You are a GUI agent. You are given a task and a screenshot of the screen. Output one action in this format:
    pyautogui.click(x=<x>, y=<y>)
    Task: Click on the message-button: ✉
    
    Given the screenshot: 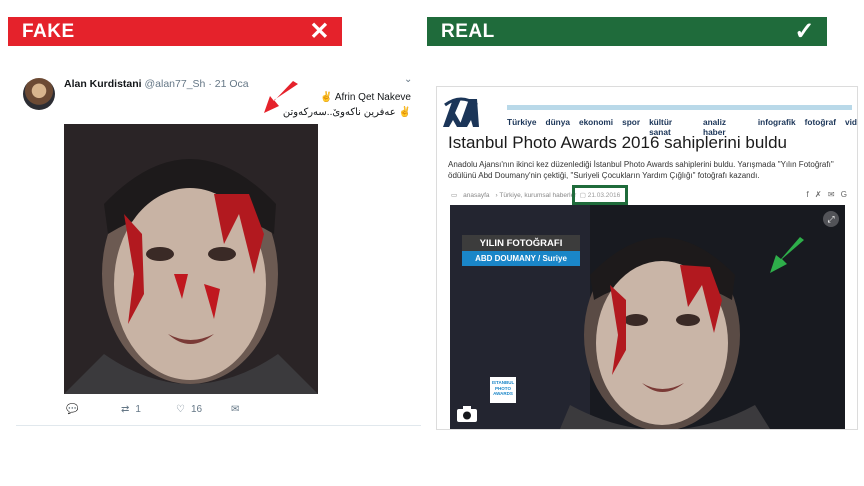 What is the action you would take?
    pyautogui.click(x=258, y=409)
    